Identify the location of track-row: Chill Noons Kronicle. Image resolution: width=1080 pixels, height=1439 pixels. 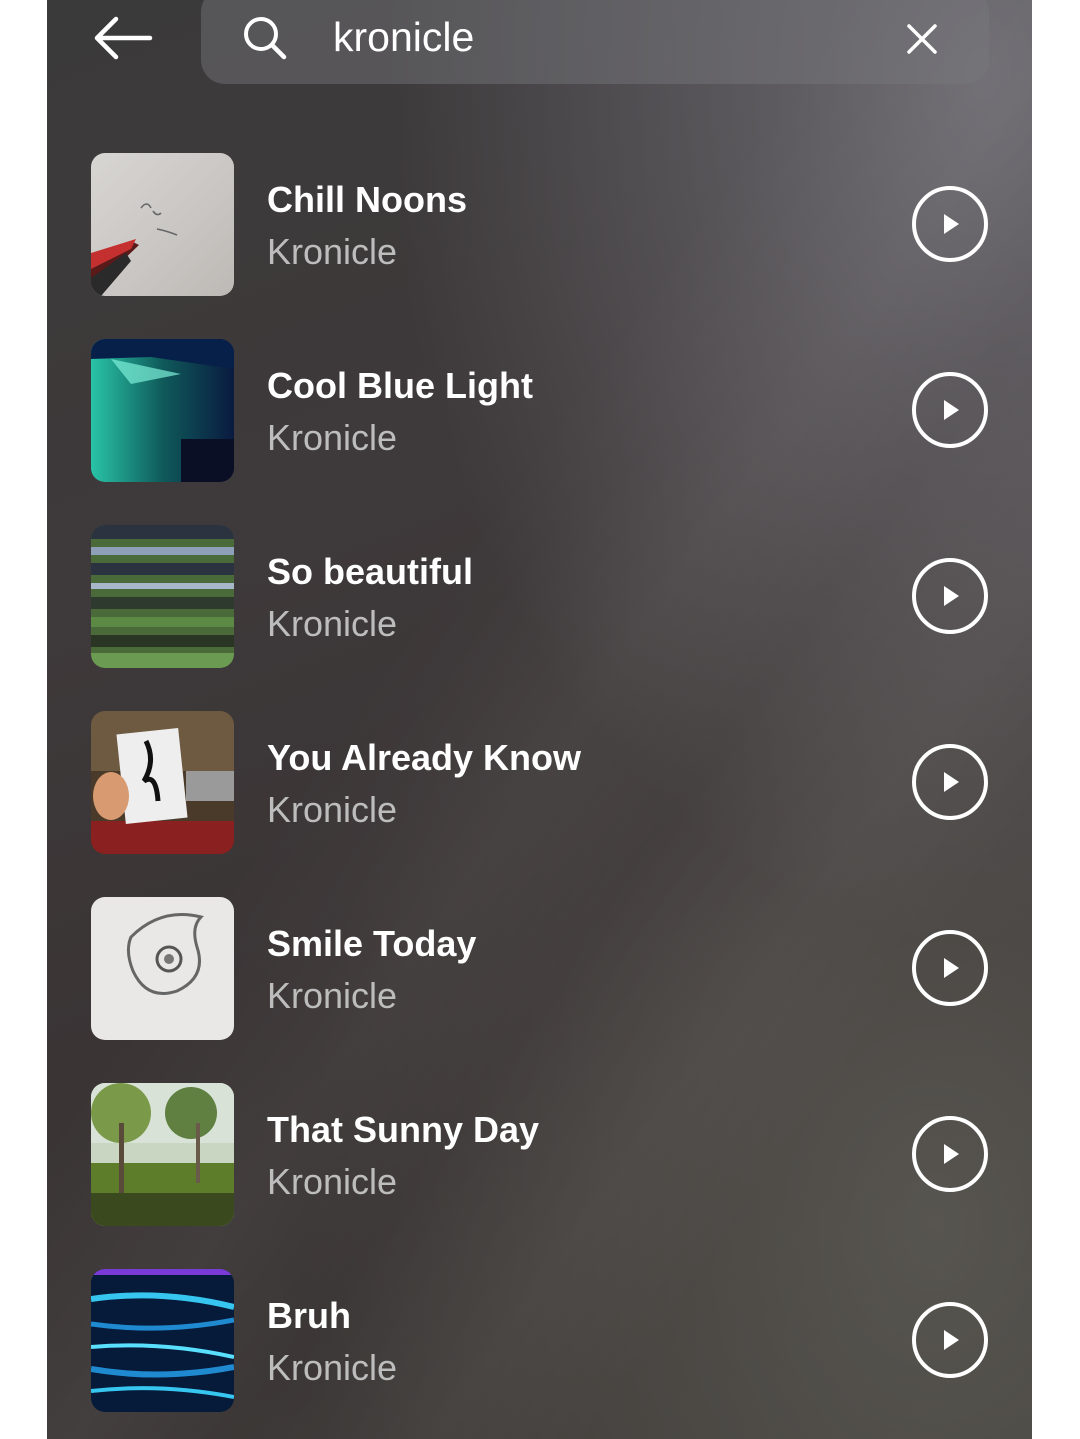
(539, 228).